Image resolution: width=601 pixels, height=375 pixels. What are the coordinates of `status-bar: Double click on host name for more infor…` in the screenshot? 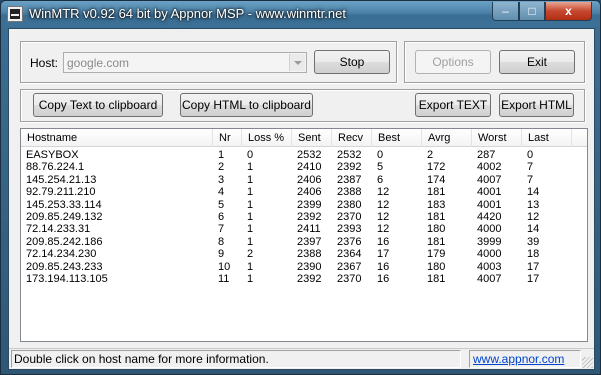 It's located at (301, 358).